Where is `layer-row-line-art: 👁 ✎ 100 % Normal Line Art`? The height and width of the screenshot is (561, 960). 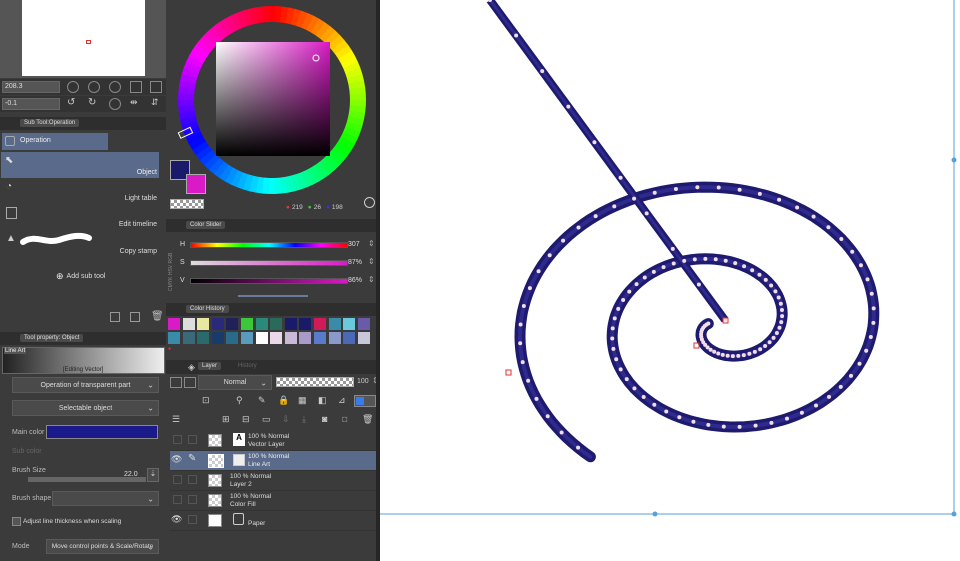 layer-row-line-art: 👁 ✎ 100 % Normal Line Art is located at coordinates (274, 461).